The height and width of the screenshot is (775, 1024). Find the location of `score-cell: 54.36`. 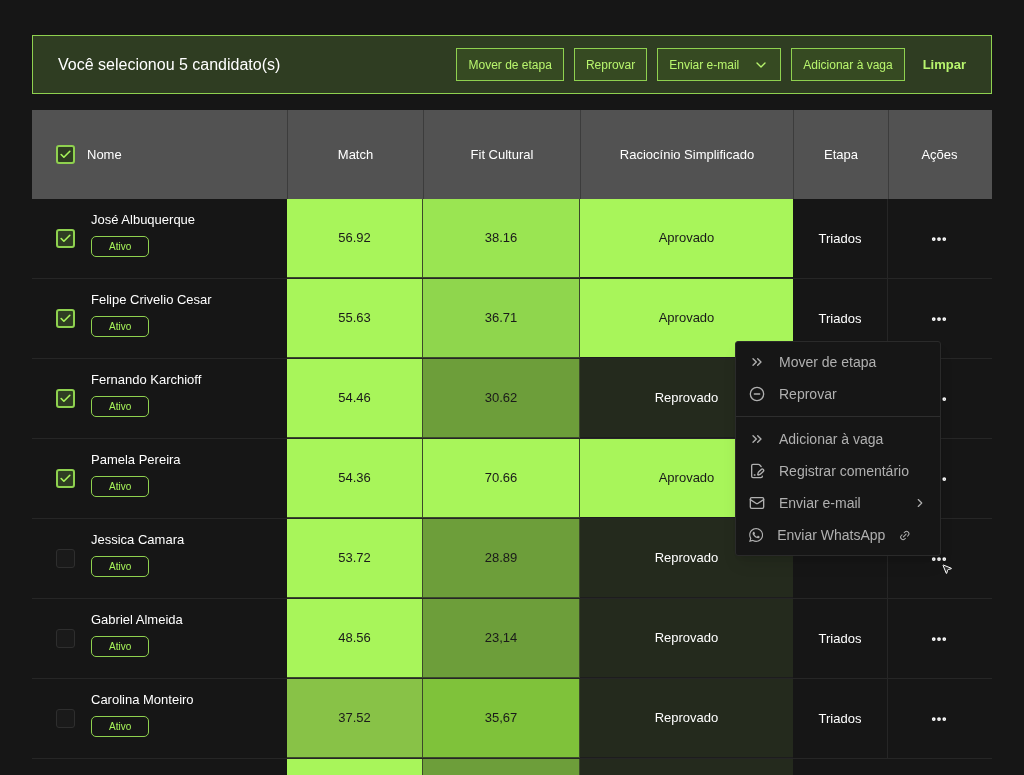

score-cell: 54.36 is located at coordinates (355, 478).